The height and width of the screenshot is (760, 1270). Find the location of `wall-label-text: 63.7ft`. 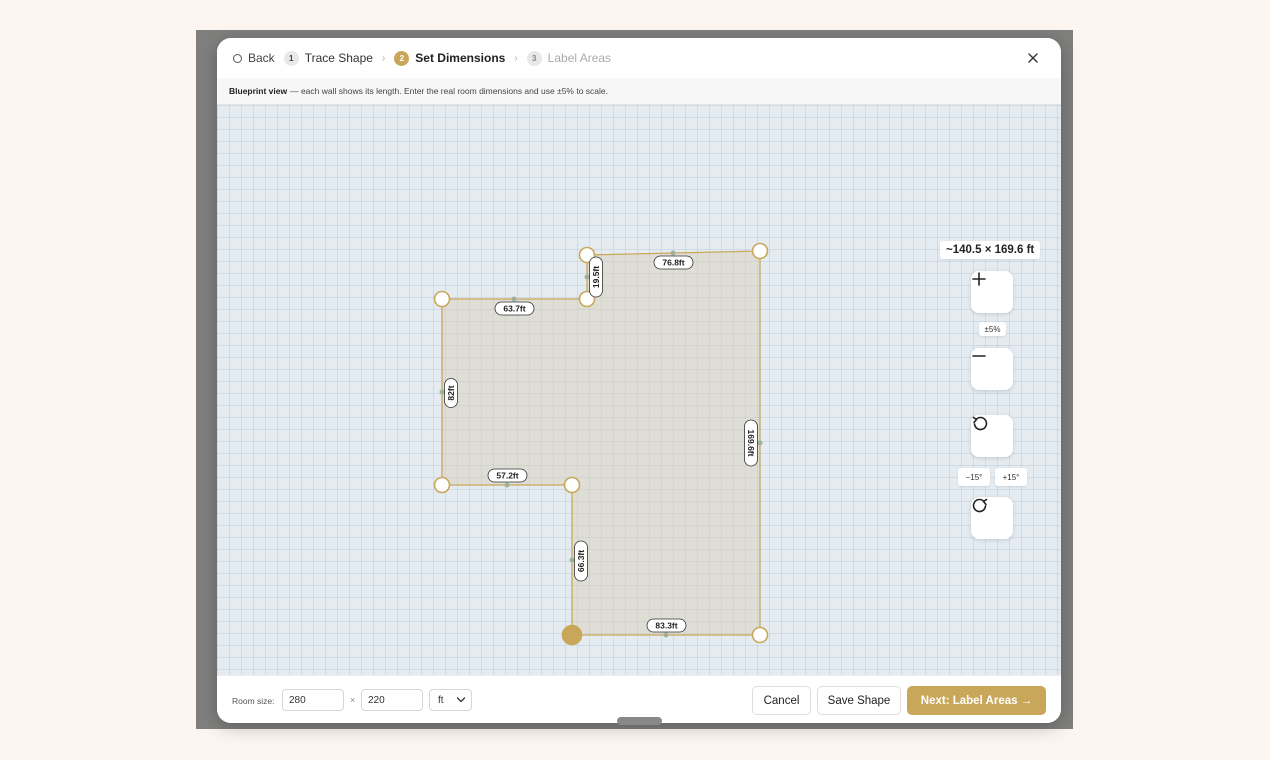

wall-label-text: 63.7ft is located at coordinates (514, 309).